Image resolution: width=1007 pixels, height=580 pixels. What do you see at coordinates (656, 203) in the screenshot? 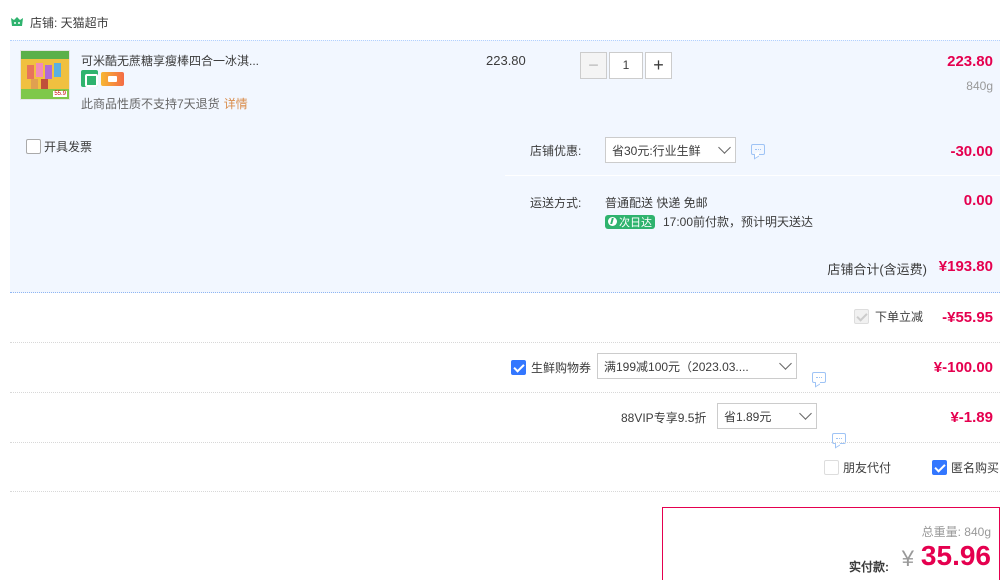
I see `shipping-method: 普通配送 快递 免邮` at bounding box center [656, 203].